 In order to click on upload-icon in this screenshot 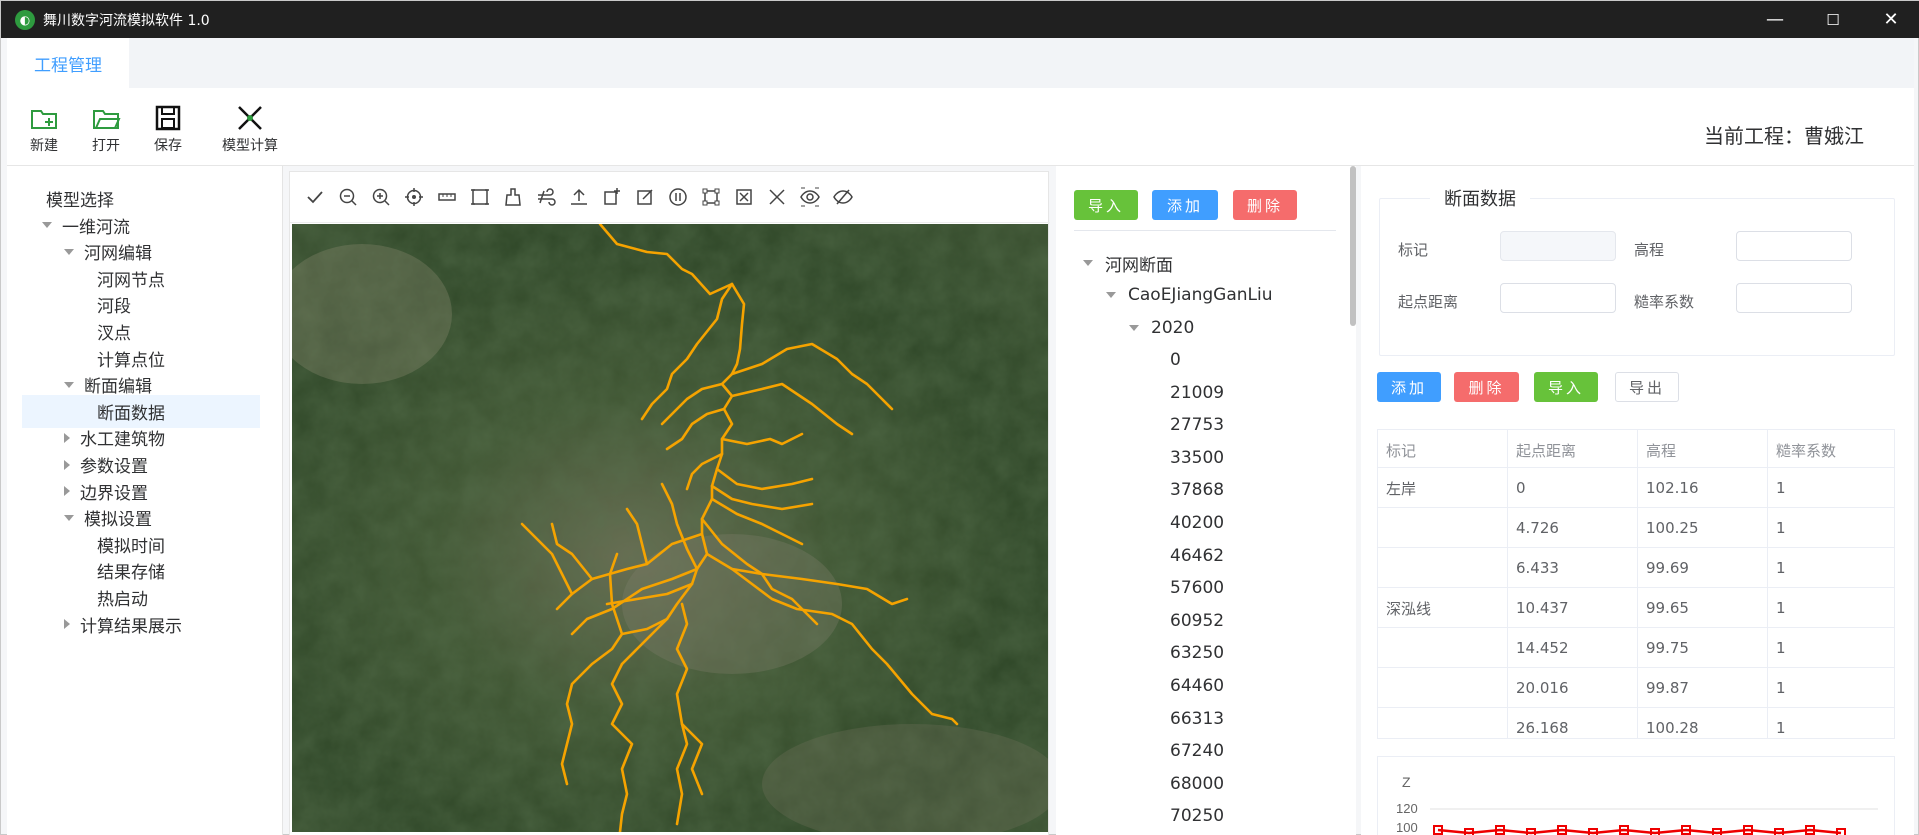, I will do `click(578, 197)`.